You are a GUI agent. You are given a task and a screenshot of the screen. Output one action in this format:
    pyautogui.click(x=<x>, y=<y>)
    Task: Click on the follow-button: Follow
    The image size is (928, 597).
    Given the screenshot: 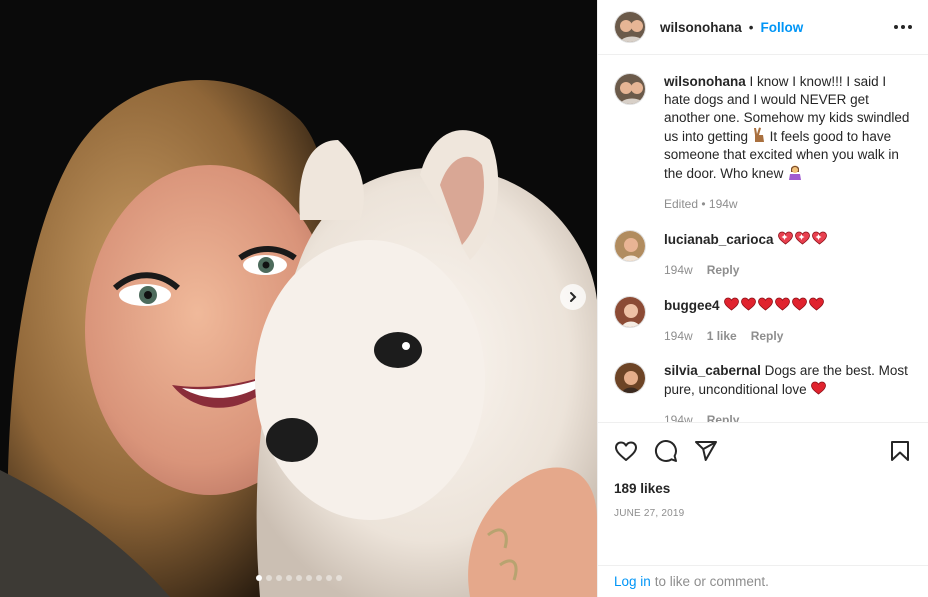 What is the action you would take?
    pyautogui.click(x=782, y=27)
    